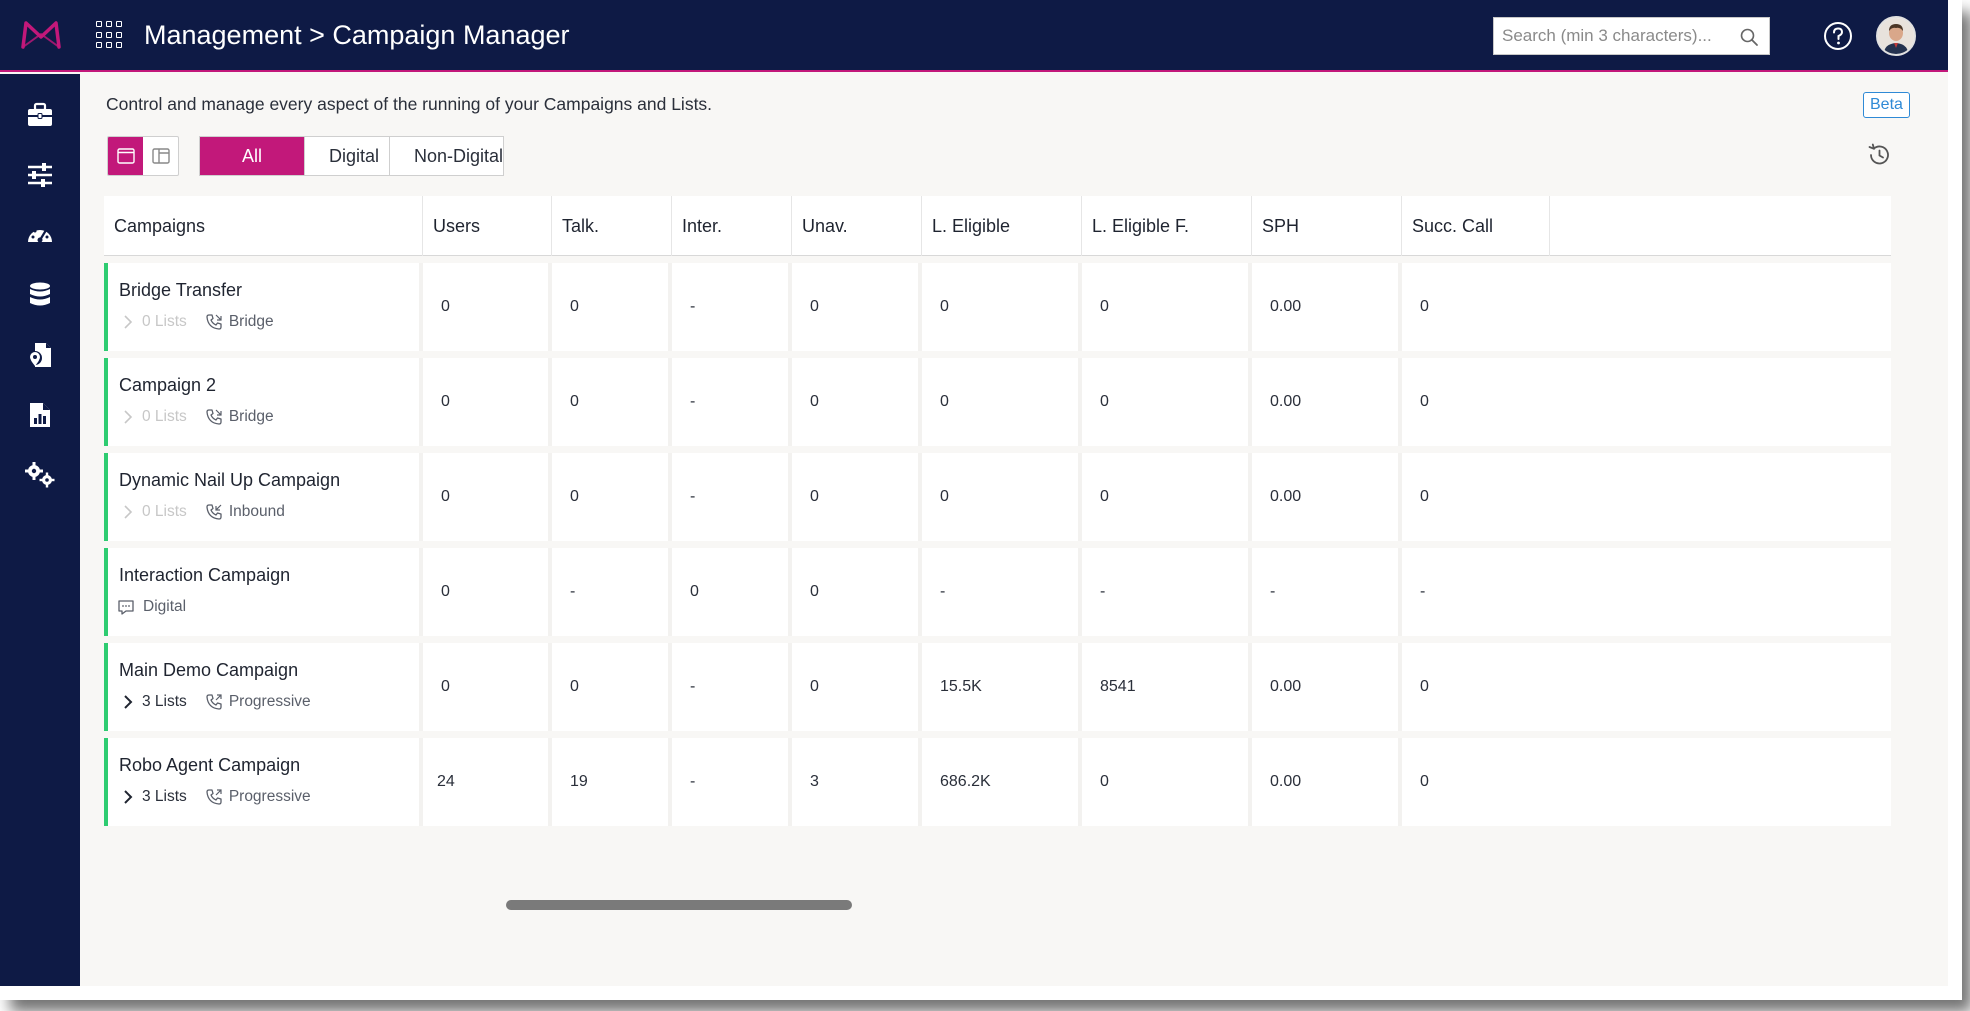 Image resolution: width=1970 pixels, height=1011 pixels. What do you see at coordinates (229, 480) in the screenshot?
I see `campaign-name: Dynamic Nail Up Campaign` at bounding box center [229, 480].